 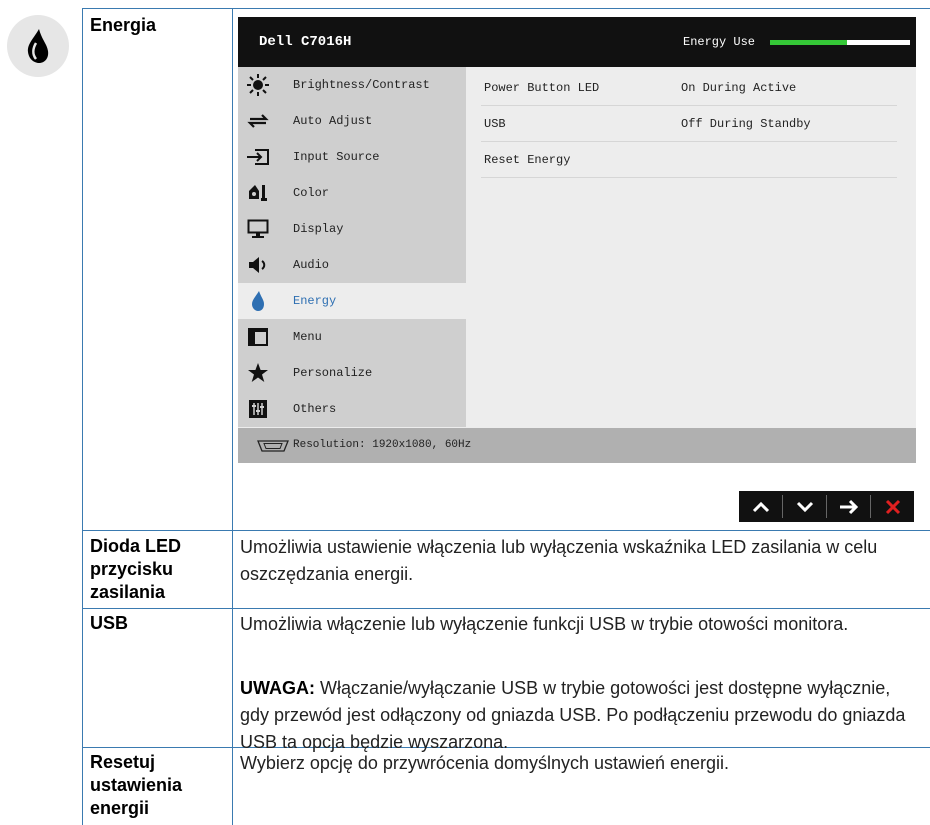 I want to click on osd-menu-item-label: Input Source, so click(x=336, y=157).